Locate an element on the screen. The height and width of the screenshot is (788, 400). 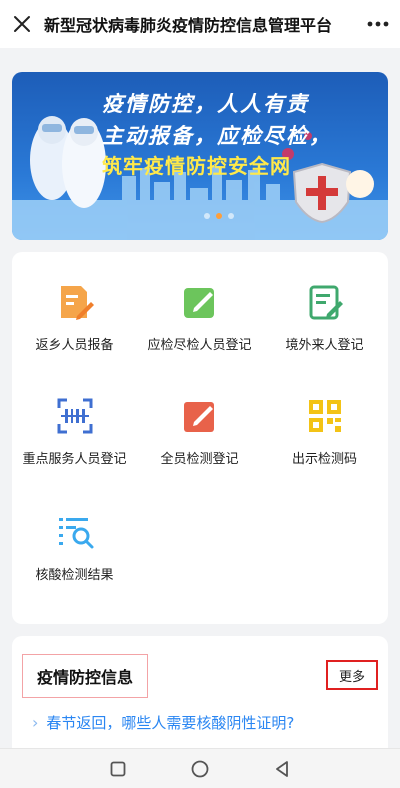
grid-item-test-register: 应检尽检人员登记 is located at coordinates (199, 308).